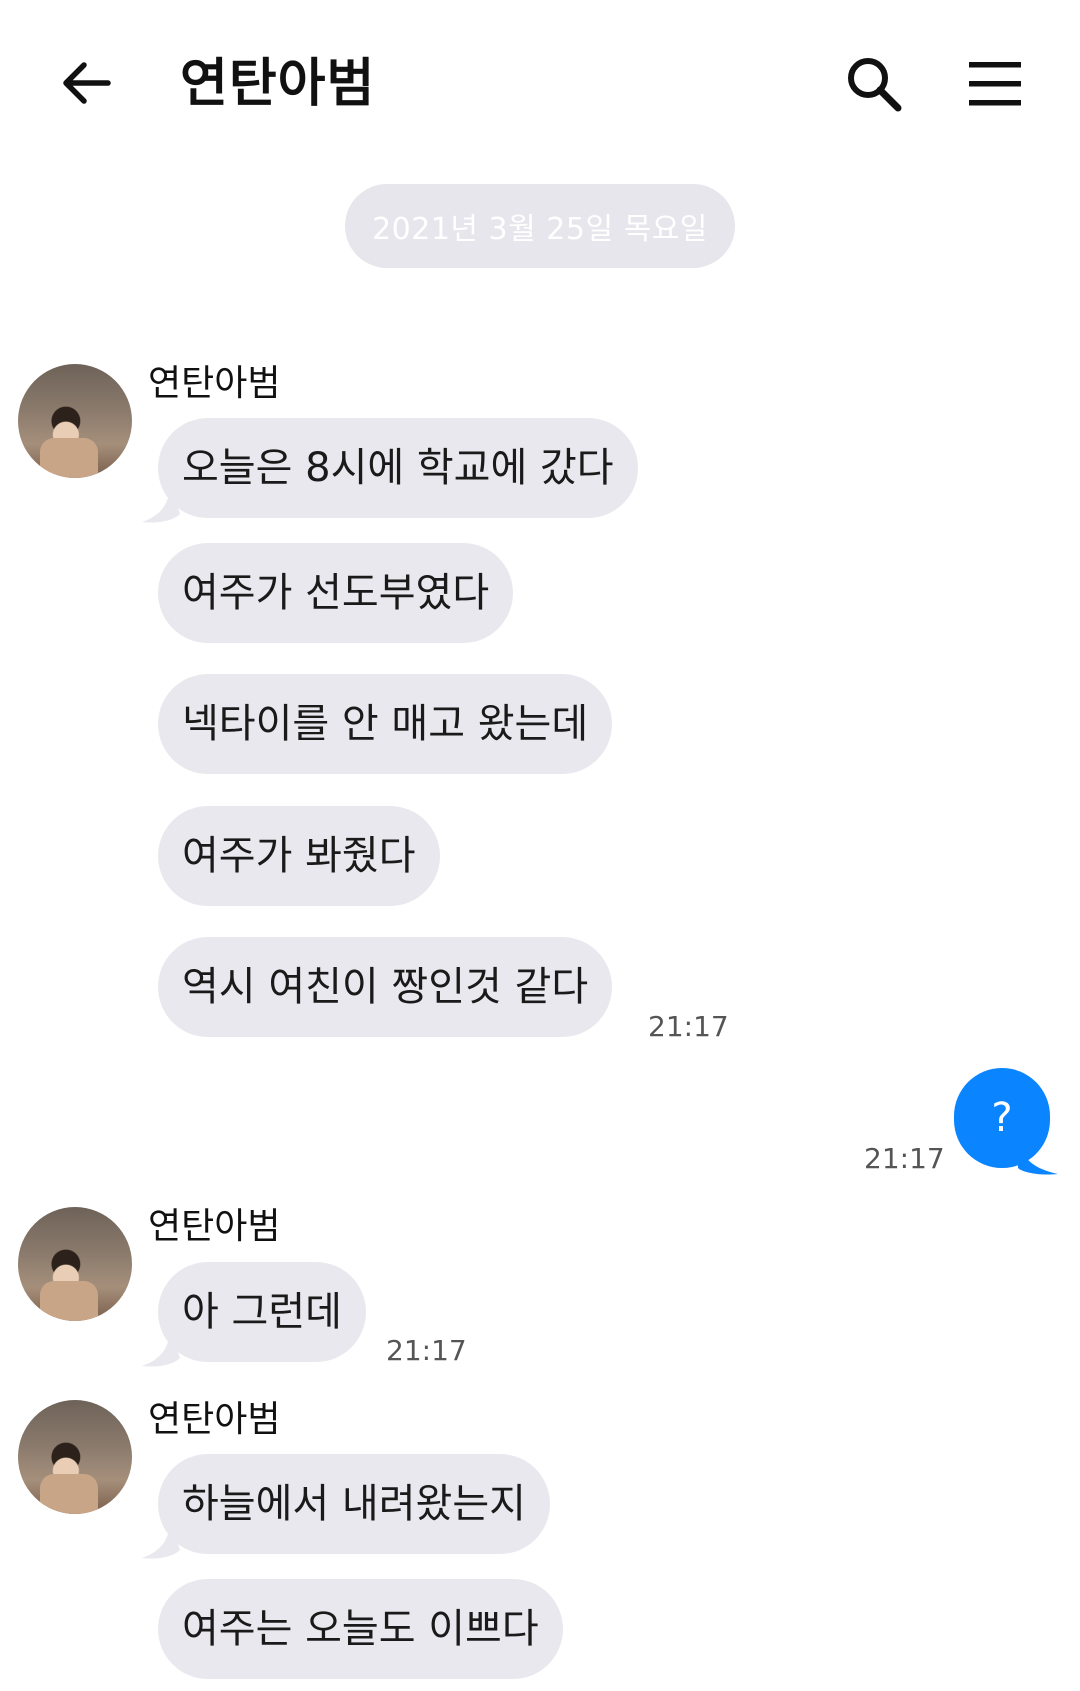 The image size is (1080, 1691). Describe the element at coordinates (385, 987) in the screenshot. I see `message-bubble: 역시 여친이 짱인것 같다` at that location.